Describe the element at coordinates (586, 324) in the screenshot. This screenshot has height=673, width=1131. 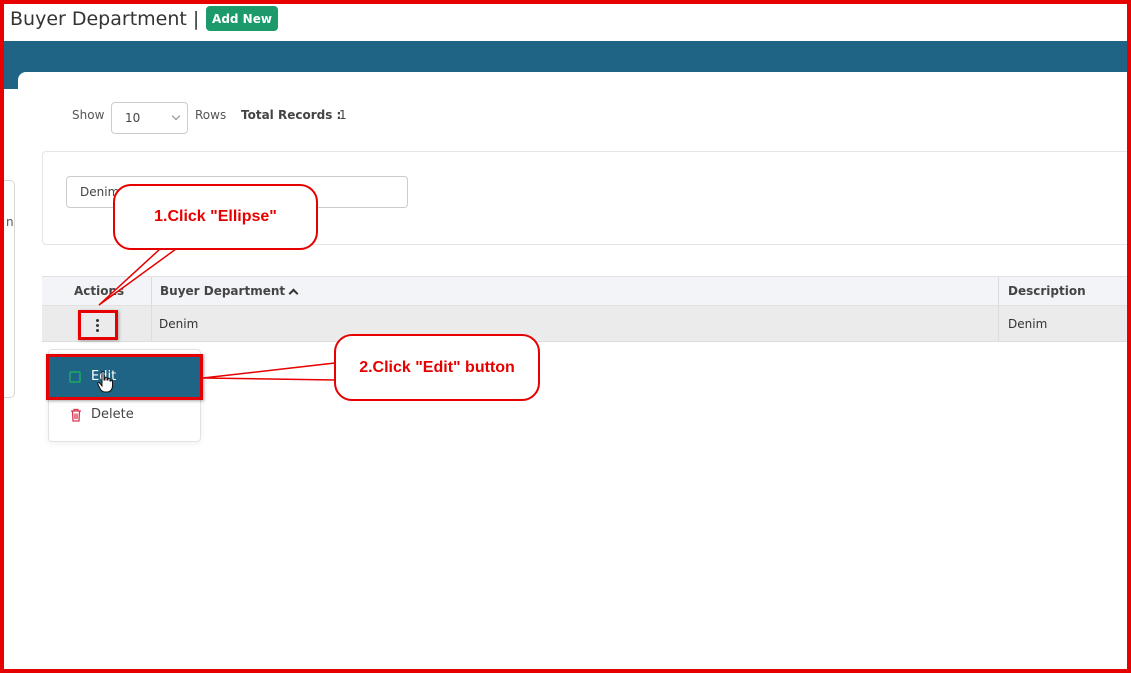
I see `table-row: Denim Denim` at that location.